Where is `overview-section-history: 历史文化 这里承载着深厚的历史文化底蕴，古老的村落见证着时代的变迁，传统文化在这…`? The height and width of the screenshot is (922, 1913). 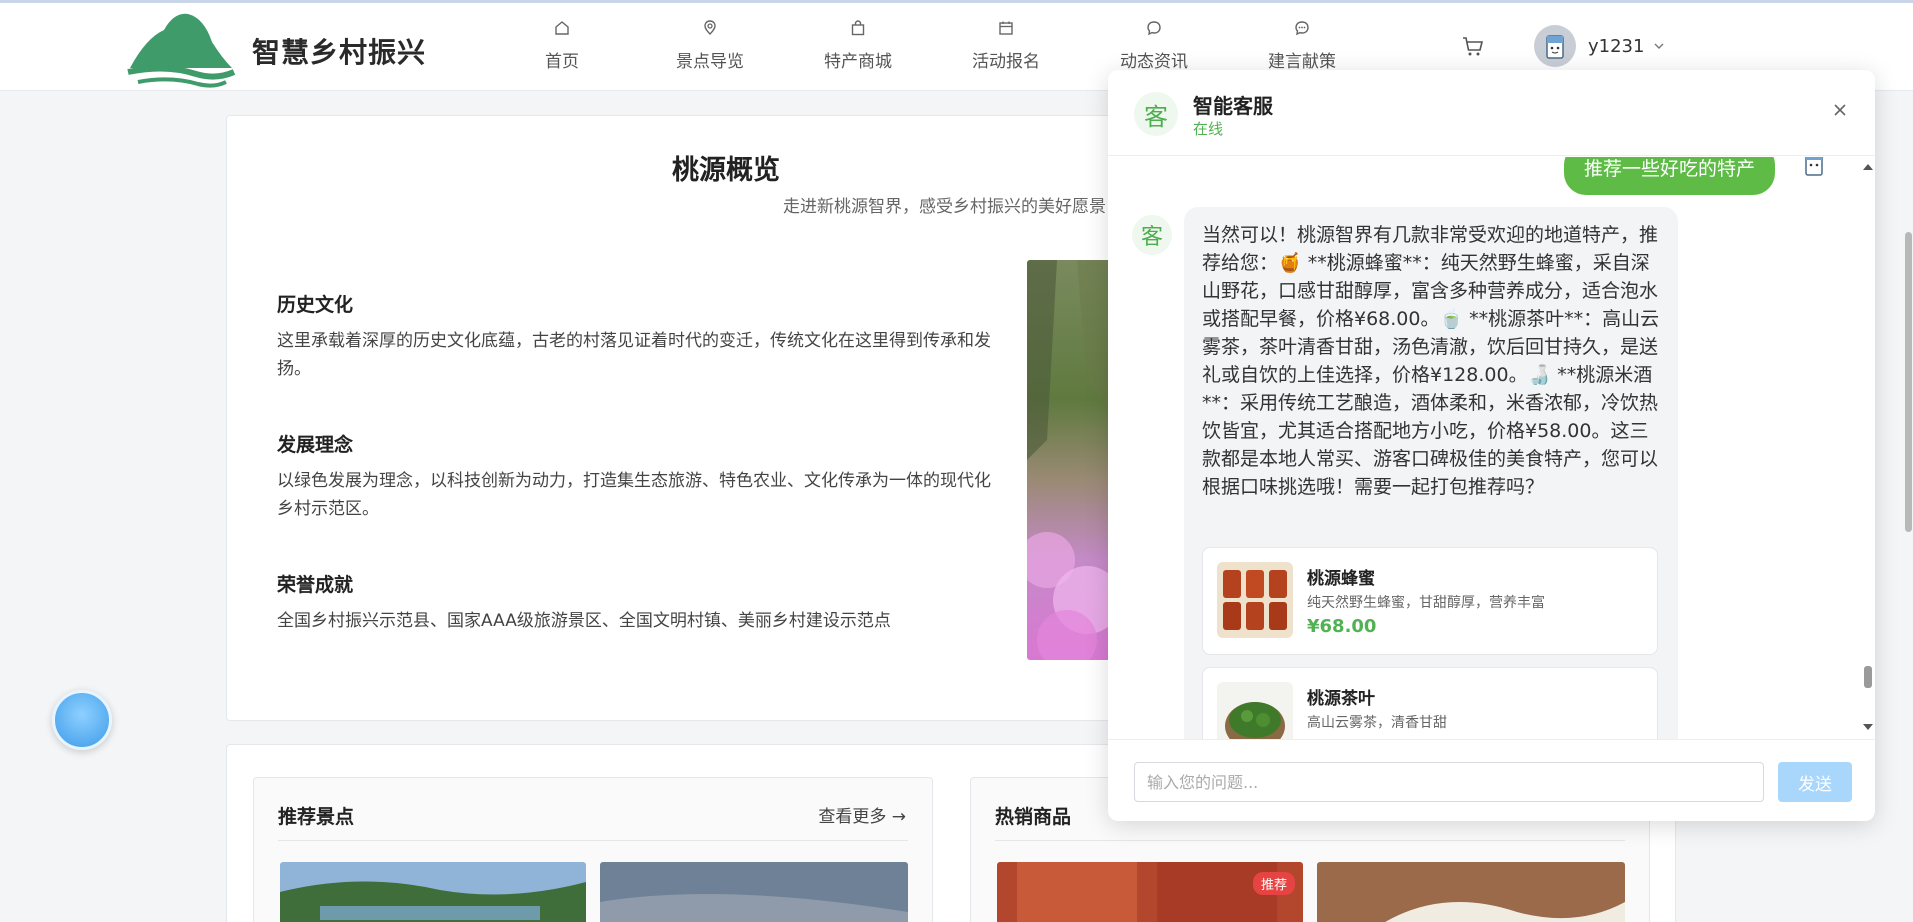 overview-section-history: 历史文化 这里承载着深厚的历史文化底蕴，古老的村落见证着时代的变迁，传统文化在这… is located at coordinates (642, 336).